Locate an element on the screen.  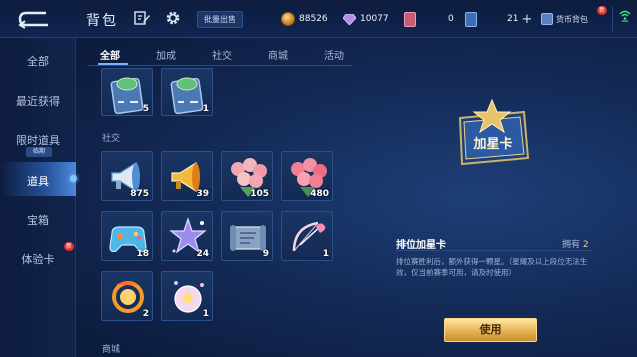
item-count: 5 is located at coordinates (145, 109).